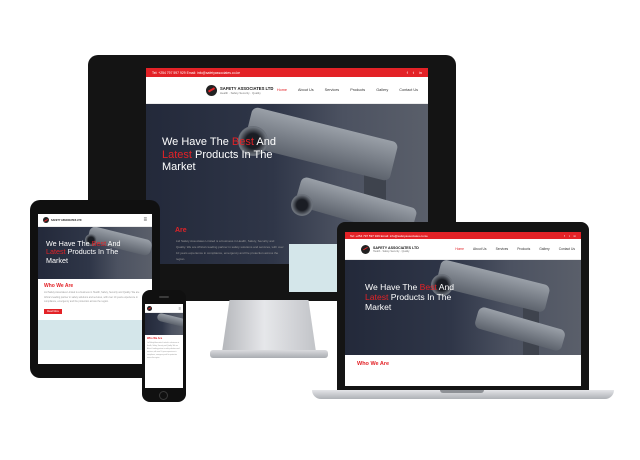 The image size is (640, 460). I want to click on laptop-nav-products: Products, so click(523, 249).